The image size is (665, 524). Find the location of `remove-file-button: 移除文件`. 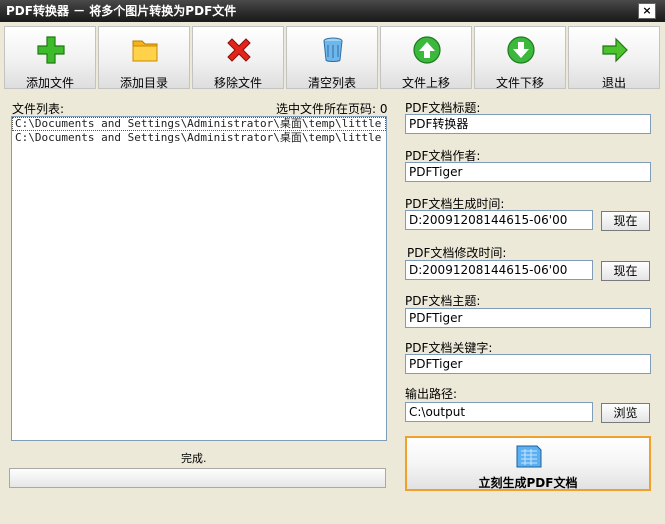

remove-file-button: 移除文件 is located at coordinates (238, 58).